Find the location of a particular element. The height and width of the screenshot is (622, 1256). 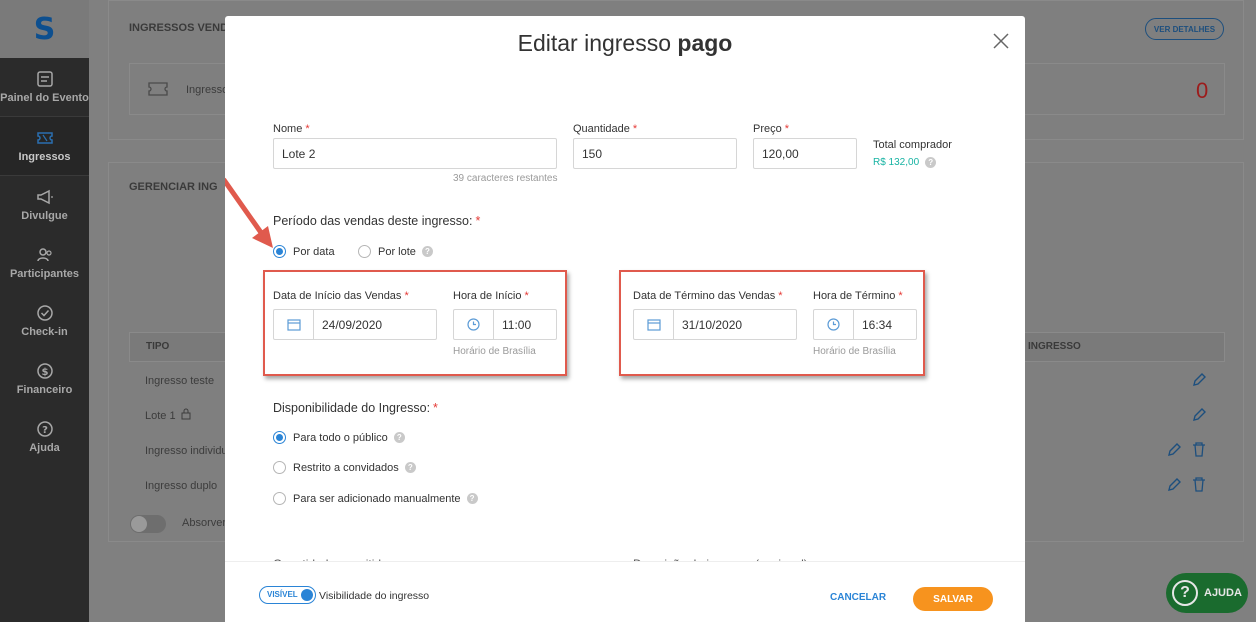

check-circle-icon is located at coordinates (44, 313).